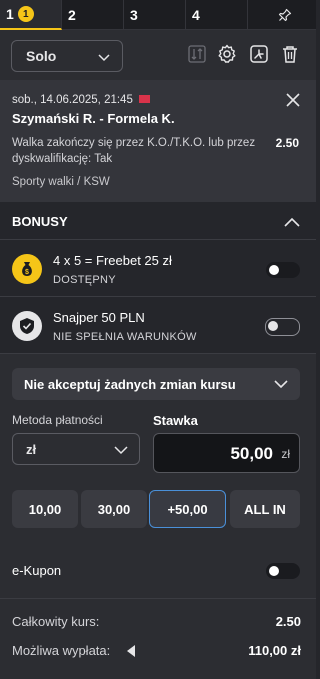  I want to click on tab-label: 3, so click(134, 15).